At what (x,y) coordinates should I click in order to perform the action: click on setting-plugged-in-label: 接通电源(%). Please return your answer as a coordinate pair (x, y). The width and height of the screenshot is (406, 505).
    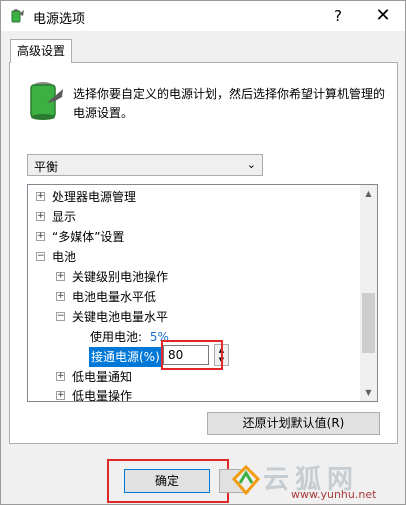
    Looking at the image, I should click on (125, 357).